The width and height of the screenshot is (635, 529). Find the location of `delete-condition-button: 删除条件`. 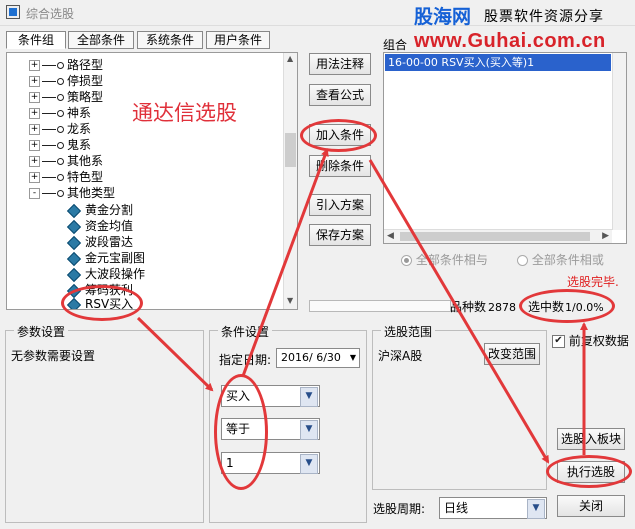

delete-condition-button: 删除条件 is located at coordinates (340, 166).